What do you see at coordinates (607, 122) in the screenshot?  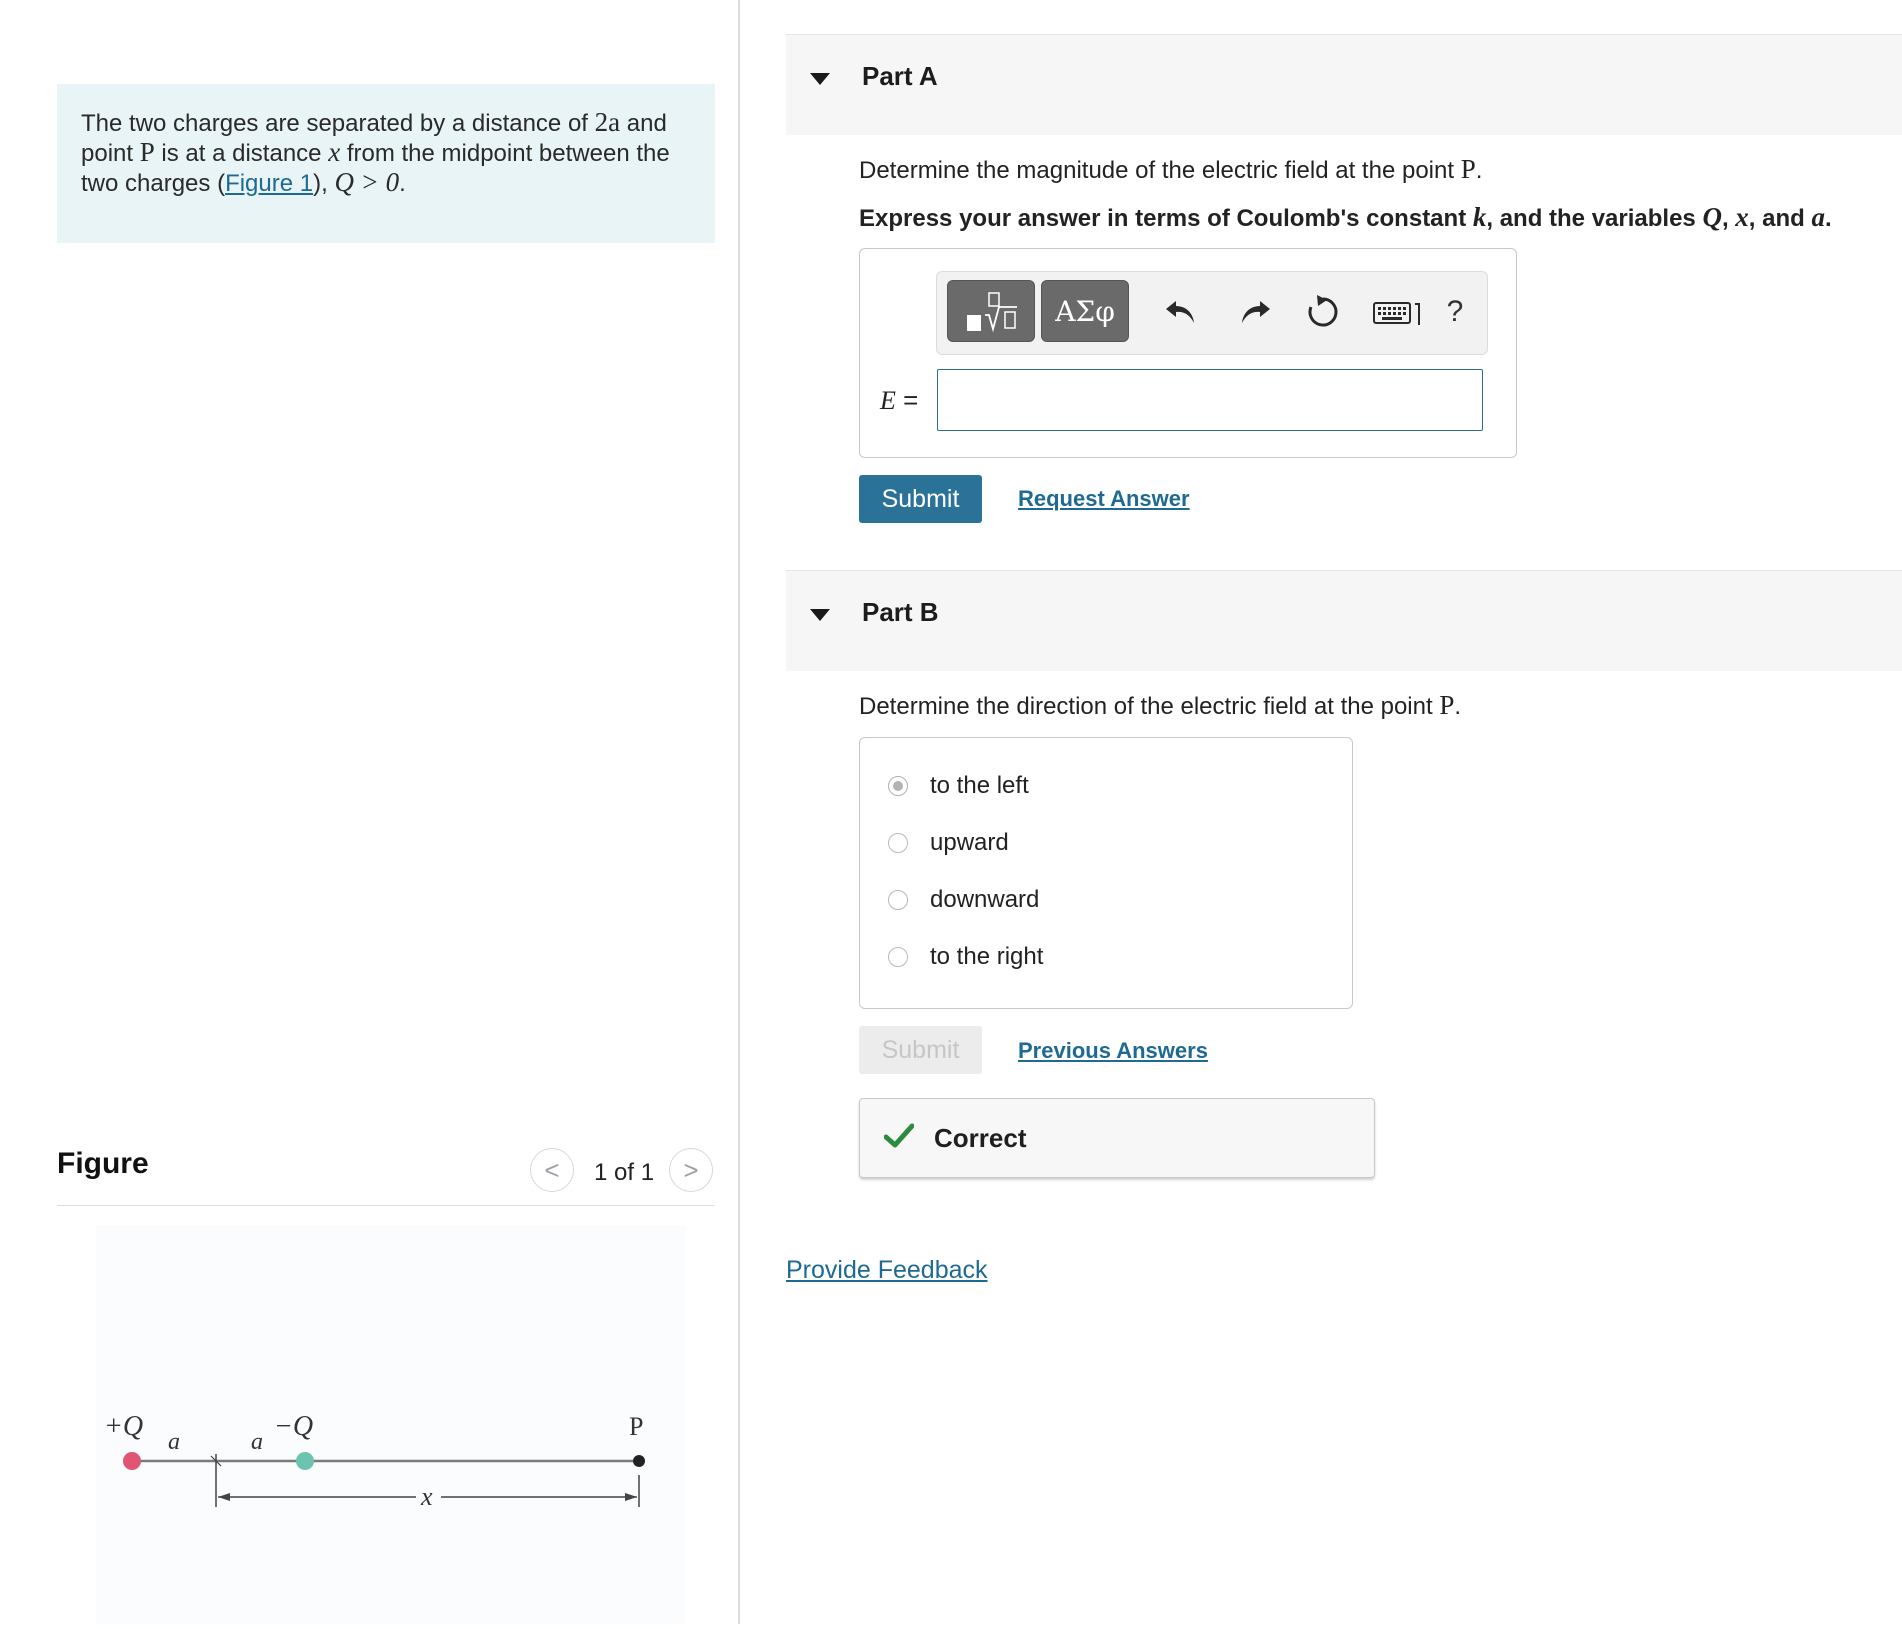 I see `var-2a: 2a` at bounding box center [607, 122].